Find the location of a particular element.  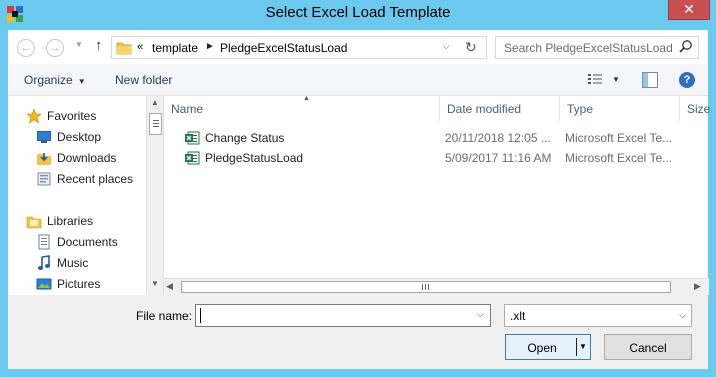

sidebar-item-documents: Documents is located at coordinates (77, 242).